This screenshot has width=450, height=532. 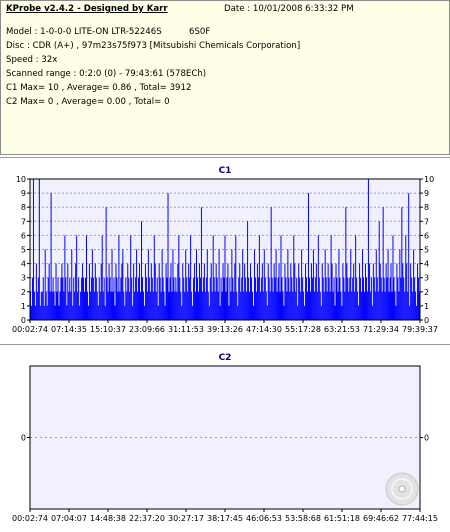 What do you see at coordinates (426, 193) in the screenshot?
I see `y-tick-label-right: 9` at bounding box center [426, 193].